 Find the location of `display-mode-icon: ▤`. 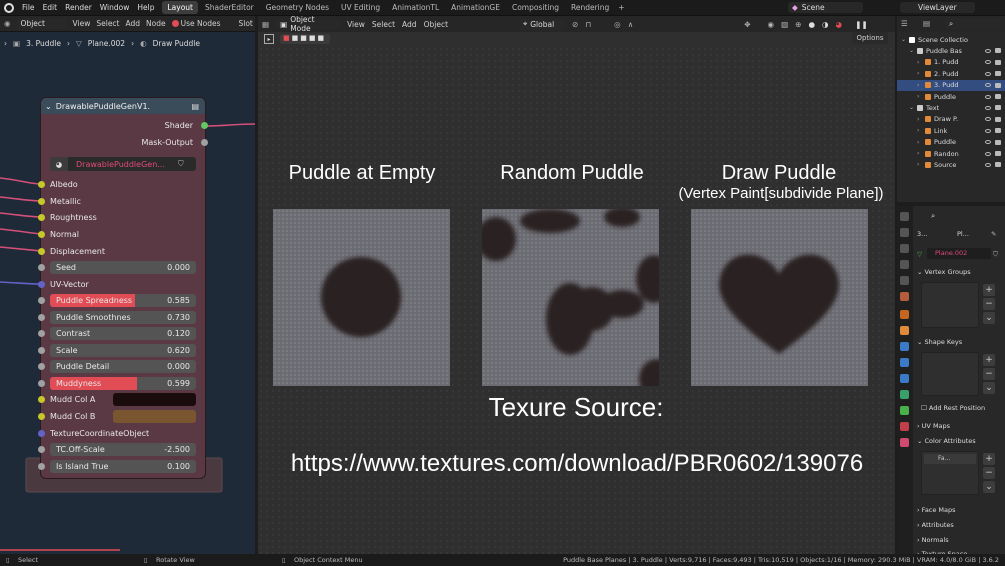

display-mode-icon: ▤ is located at coordinates (926, 23).